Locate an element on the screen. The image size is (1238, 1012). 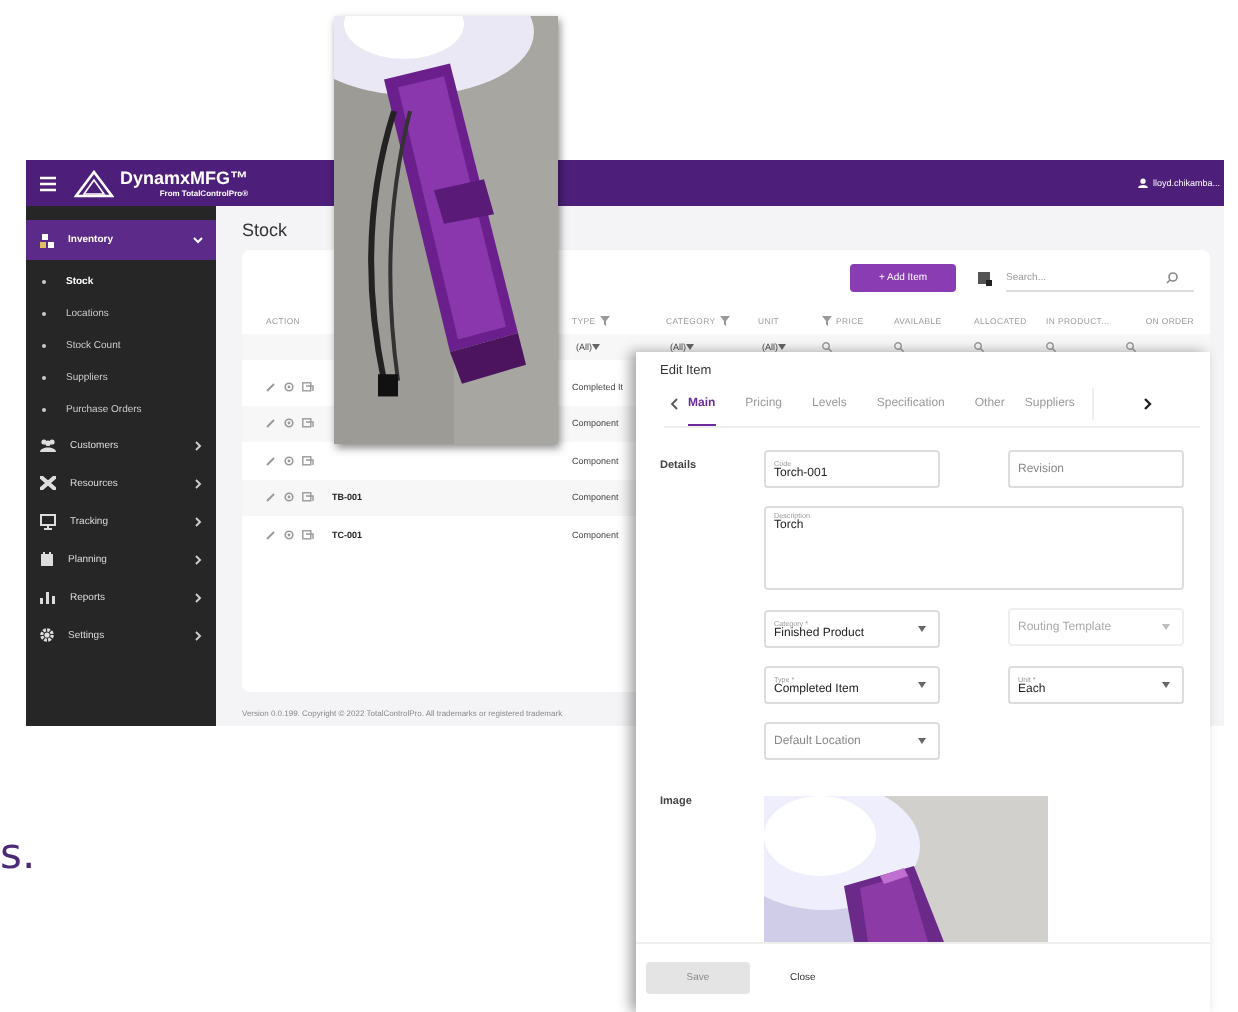
chevron-down-icon is located at coordinates (198, 240).